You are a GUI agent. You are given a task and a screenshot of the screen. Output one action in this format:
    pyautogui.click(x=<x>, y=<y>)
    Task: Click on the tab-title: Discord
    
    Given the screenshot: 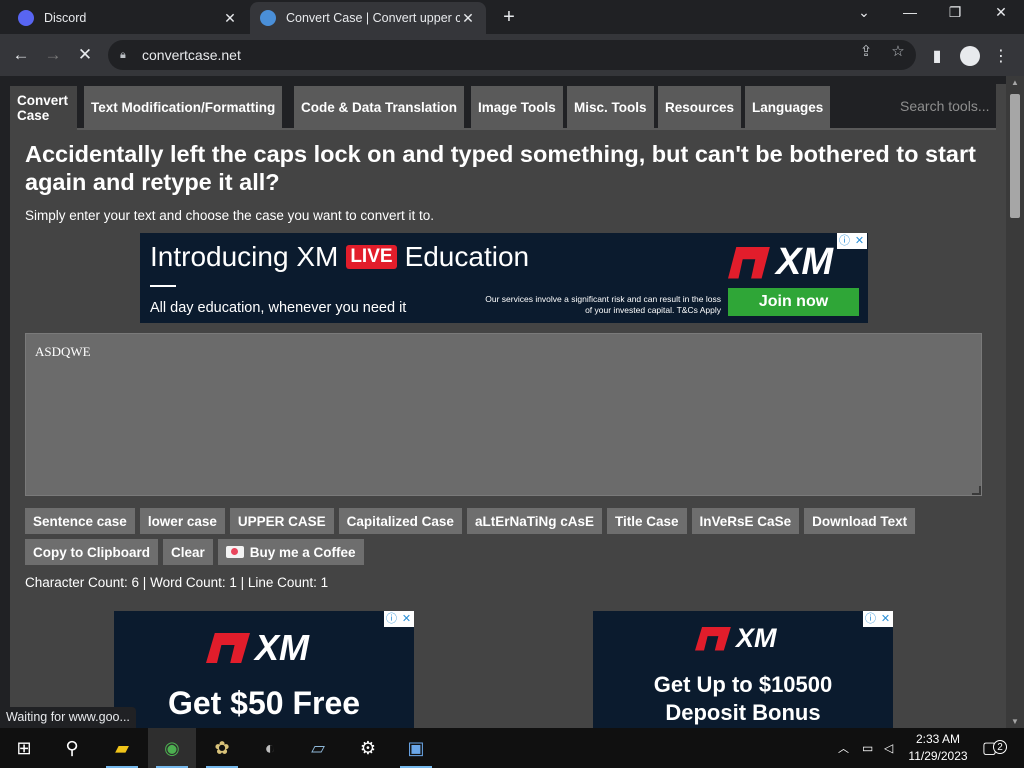 What is the action you would take?
    pyautogui.click(x=65, y=18)
    